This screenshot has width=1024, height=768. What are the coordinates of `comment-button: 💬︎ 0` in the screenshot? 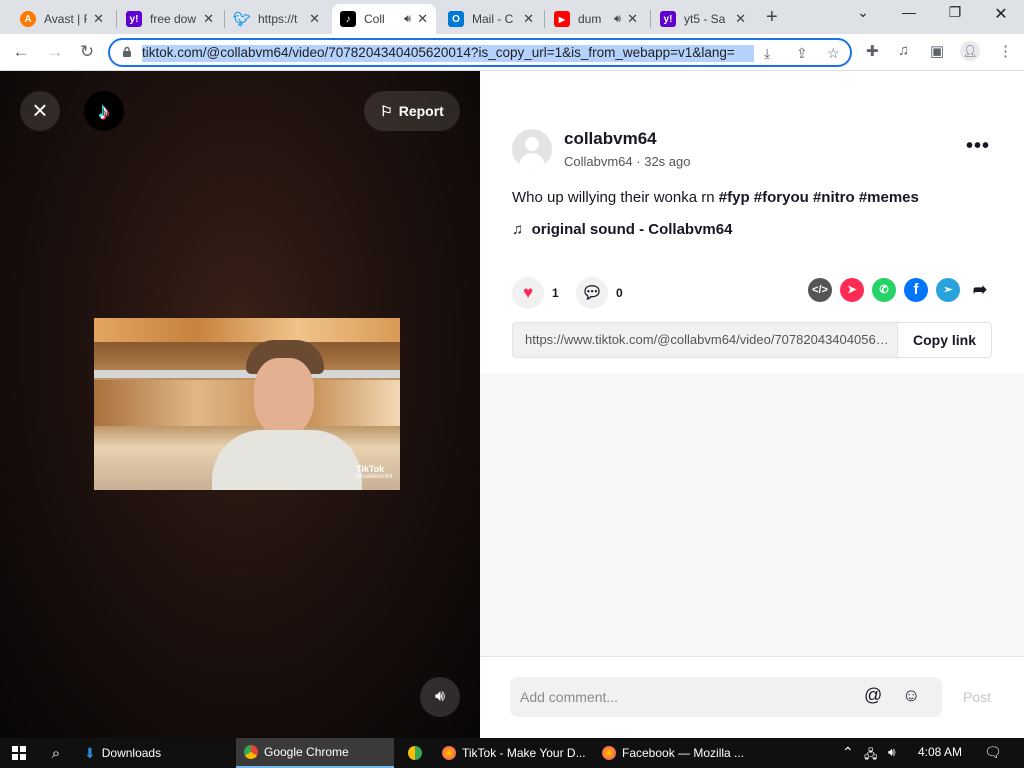 It's located at (599, 293).